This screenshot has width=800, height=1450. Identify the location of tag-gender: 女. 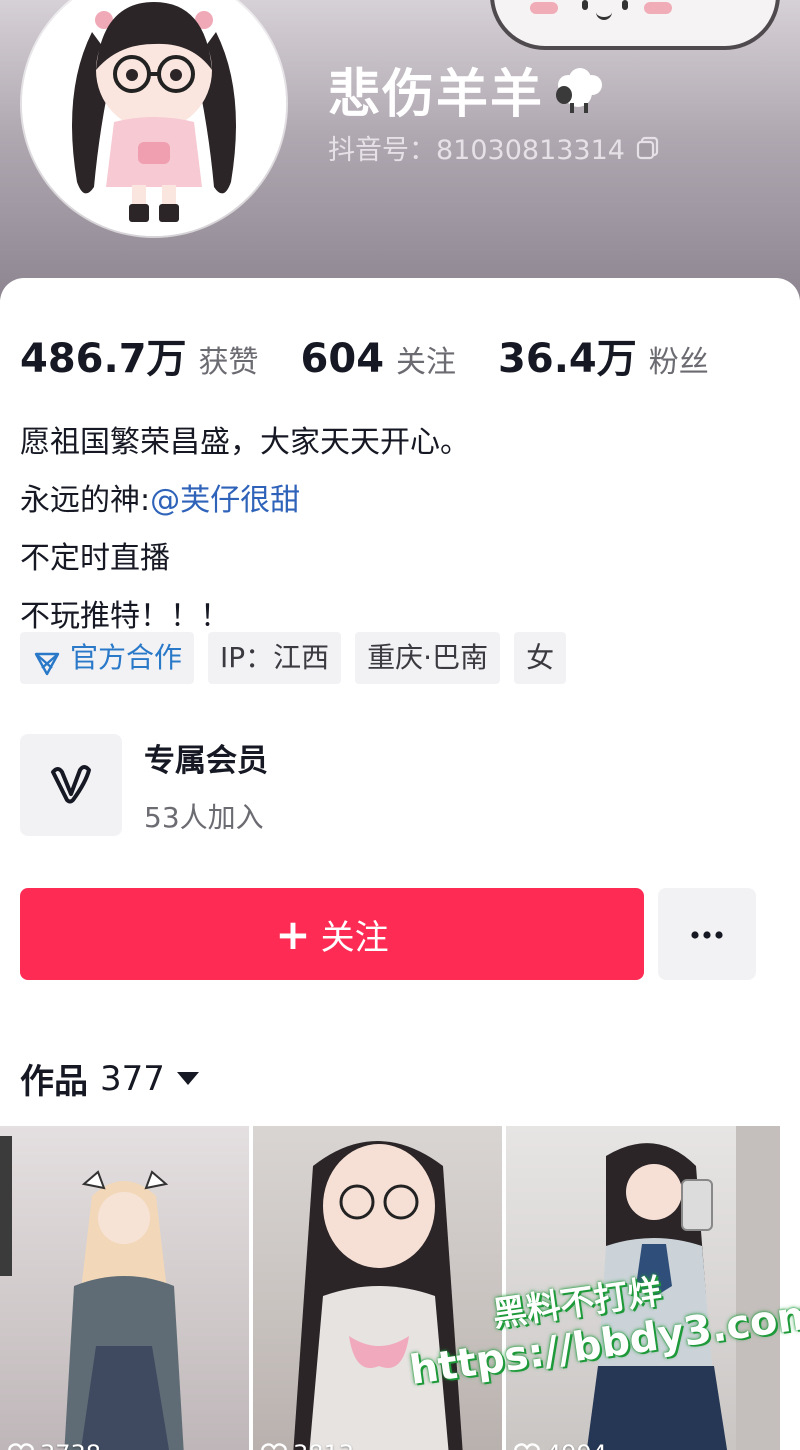
(540, 658).